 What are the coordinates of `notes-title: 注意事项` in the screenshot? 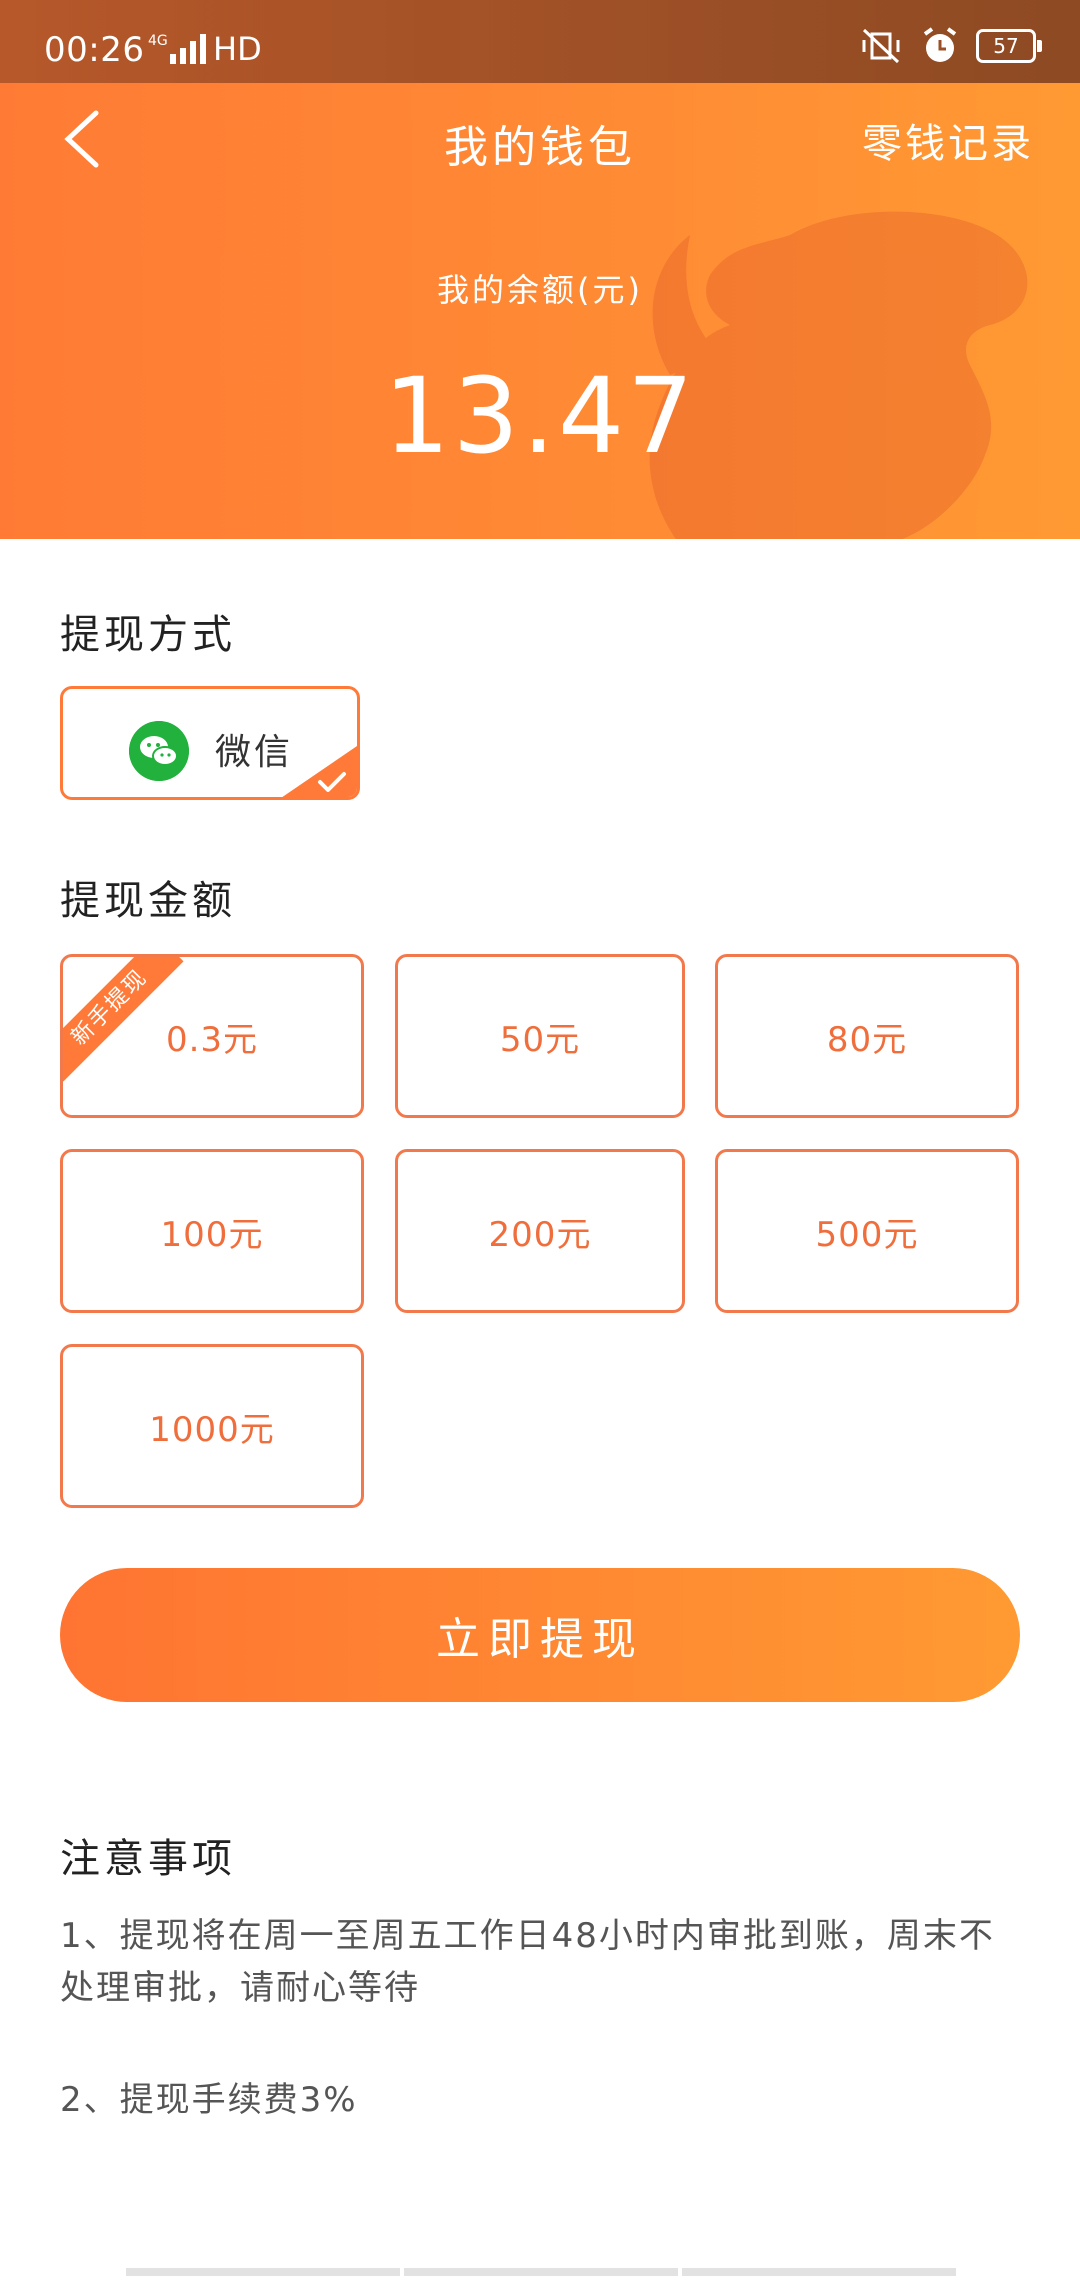 It's located at (148, 1859).